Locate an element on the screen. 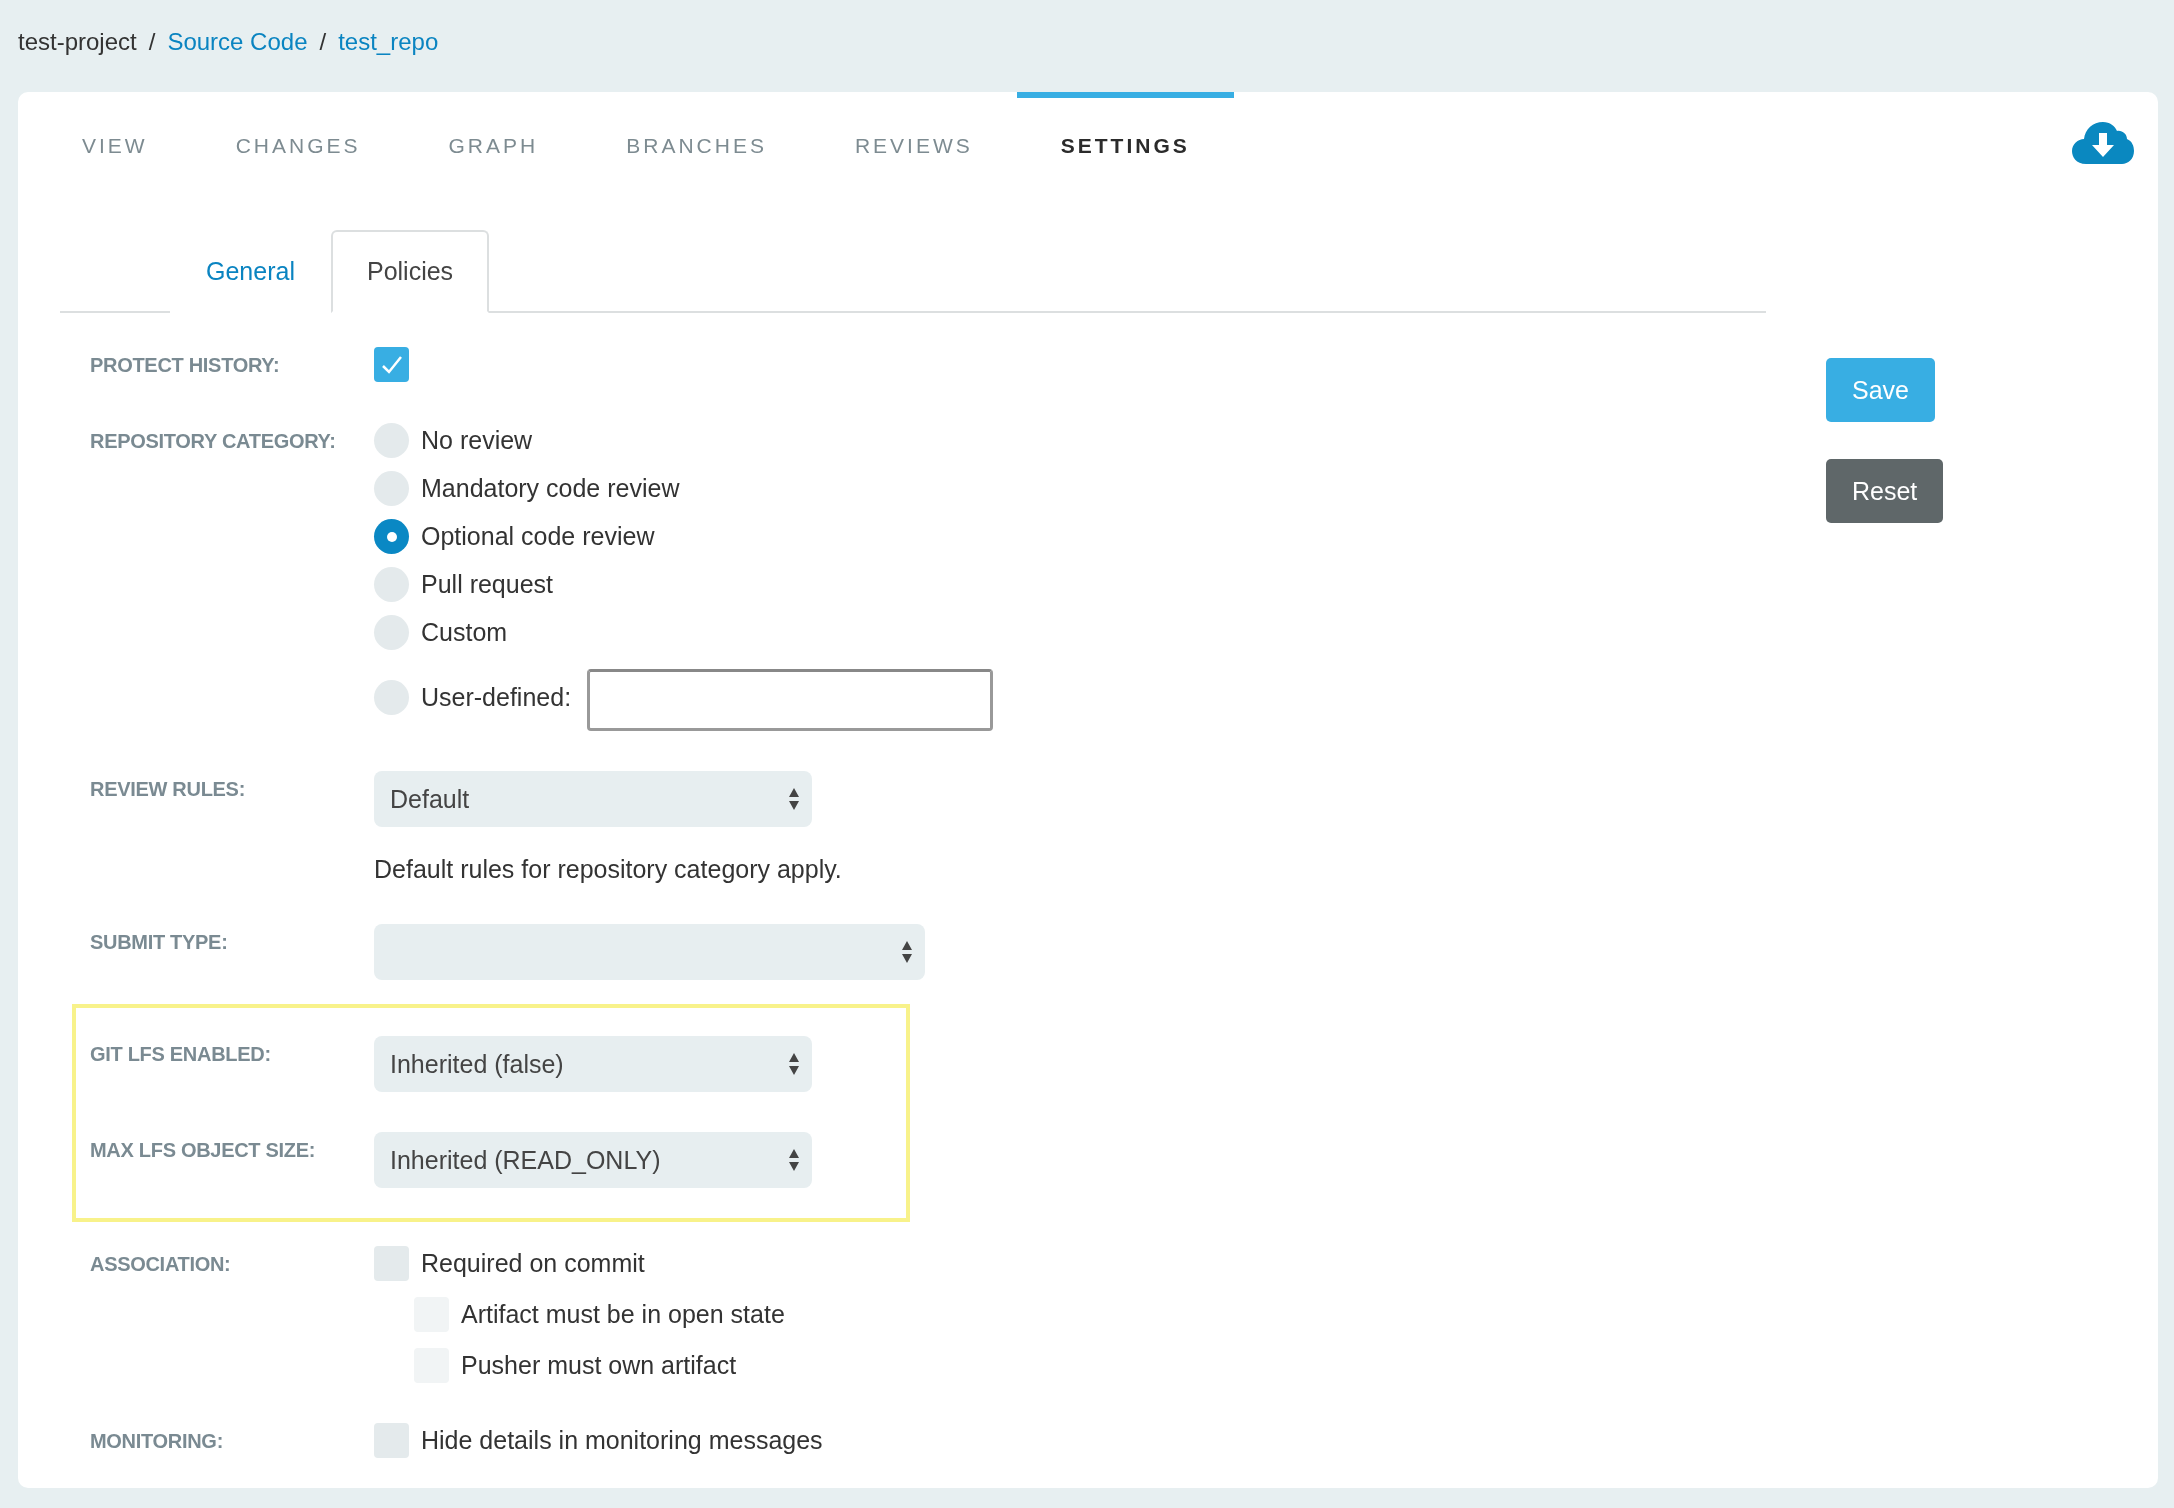 This screenshot has height=1508, width=2174. breadcrumb-link: test_repo is located at coordinates (388, 42).